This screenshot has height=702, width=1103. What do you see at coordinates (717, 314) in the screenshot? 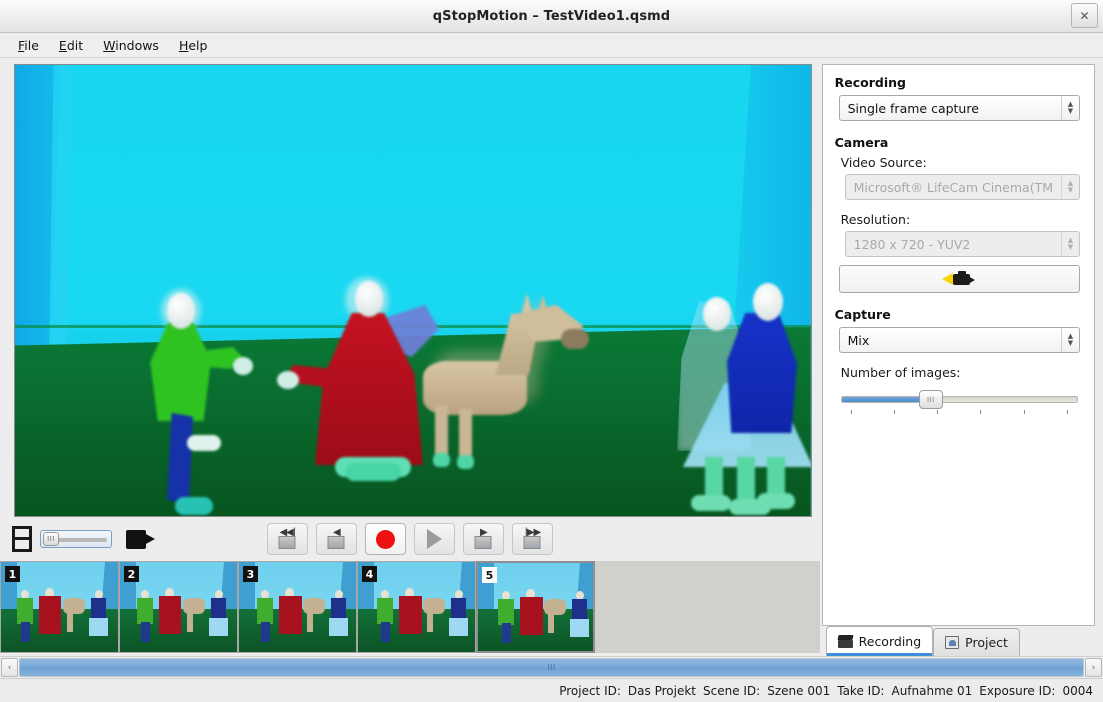
I see `blue-head-second` at bounding box center [717, 314].